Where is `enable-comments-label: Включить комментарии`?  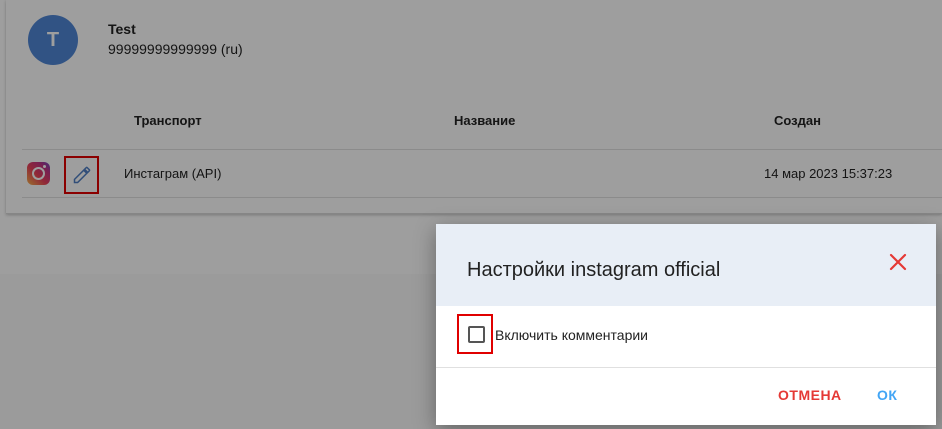 enable-comments-label: Включить комментарии is located at coordinates (571, 335).